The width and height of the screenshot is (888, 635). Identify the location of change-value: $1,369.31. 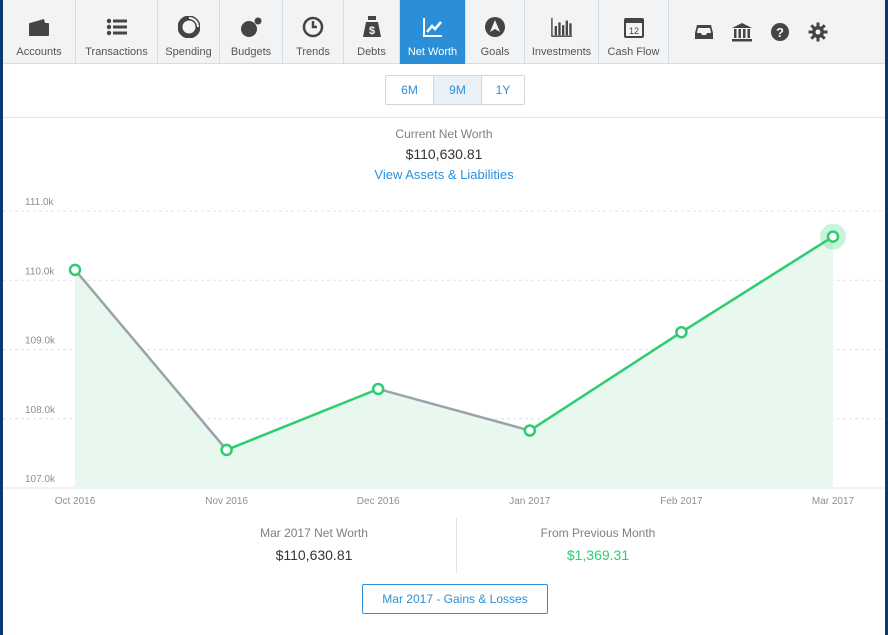
(598, 555).